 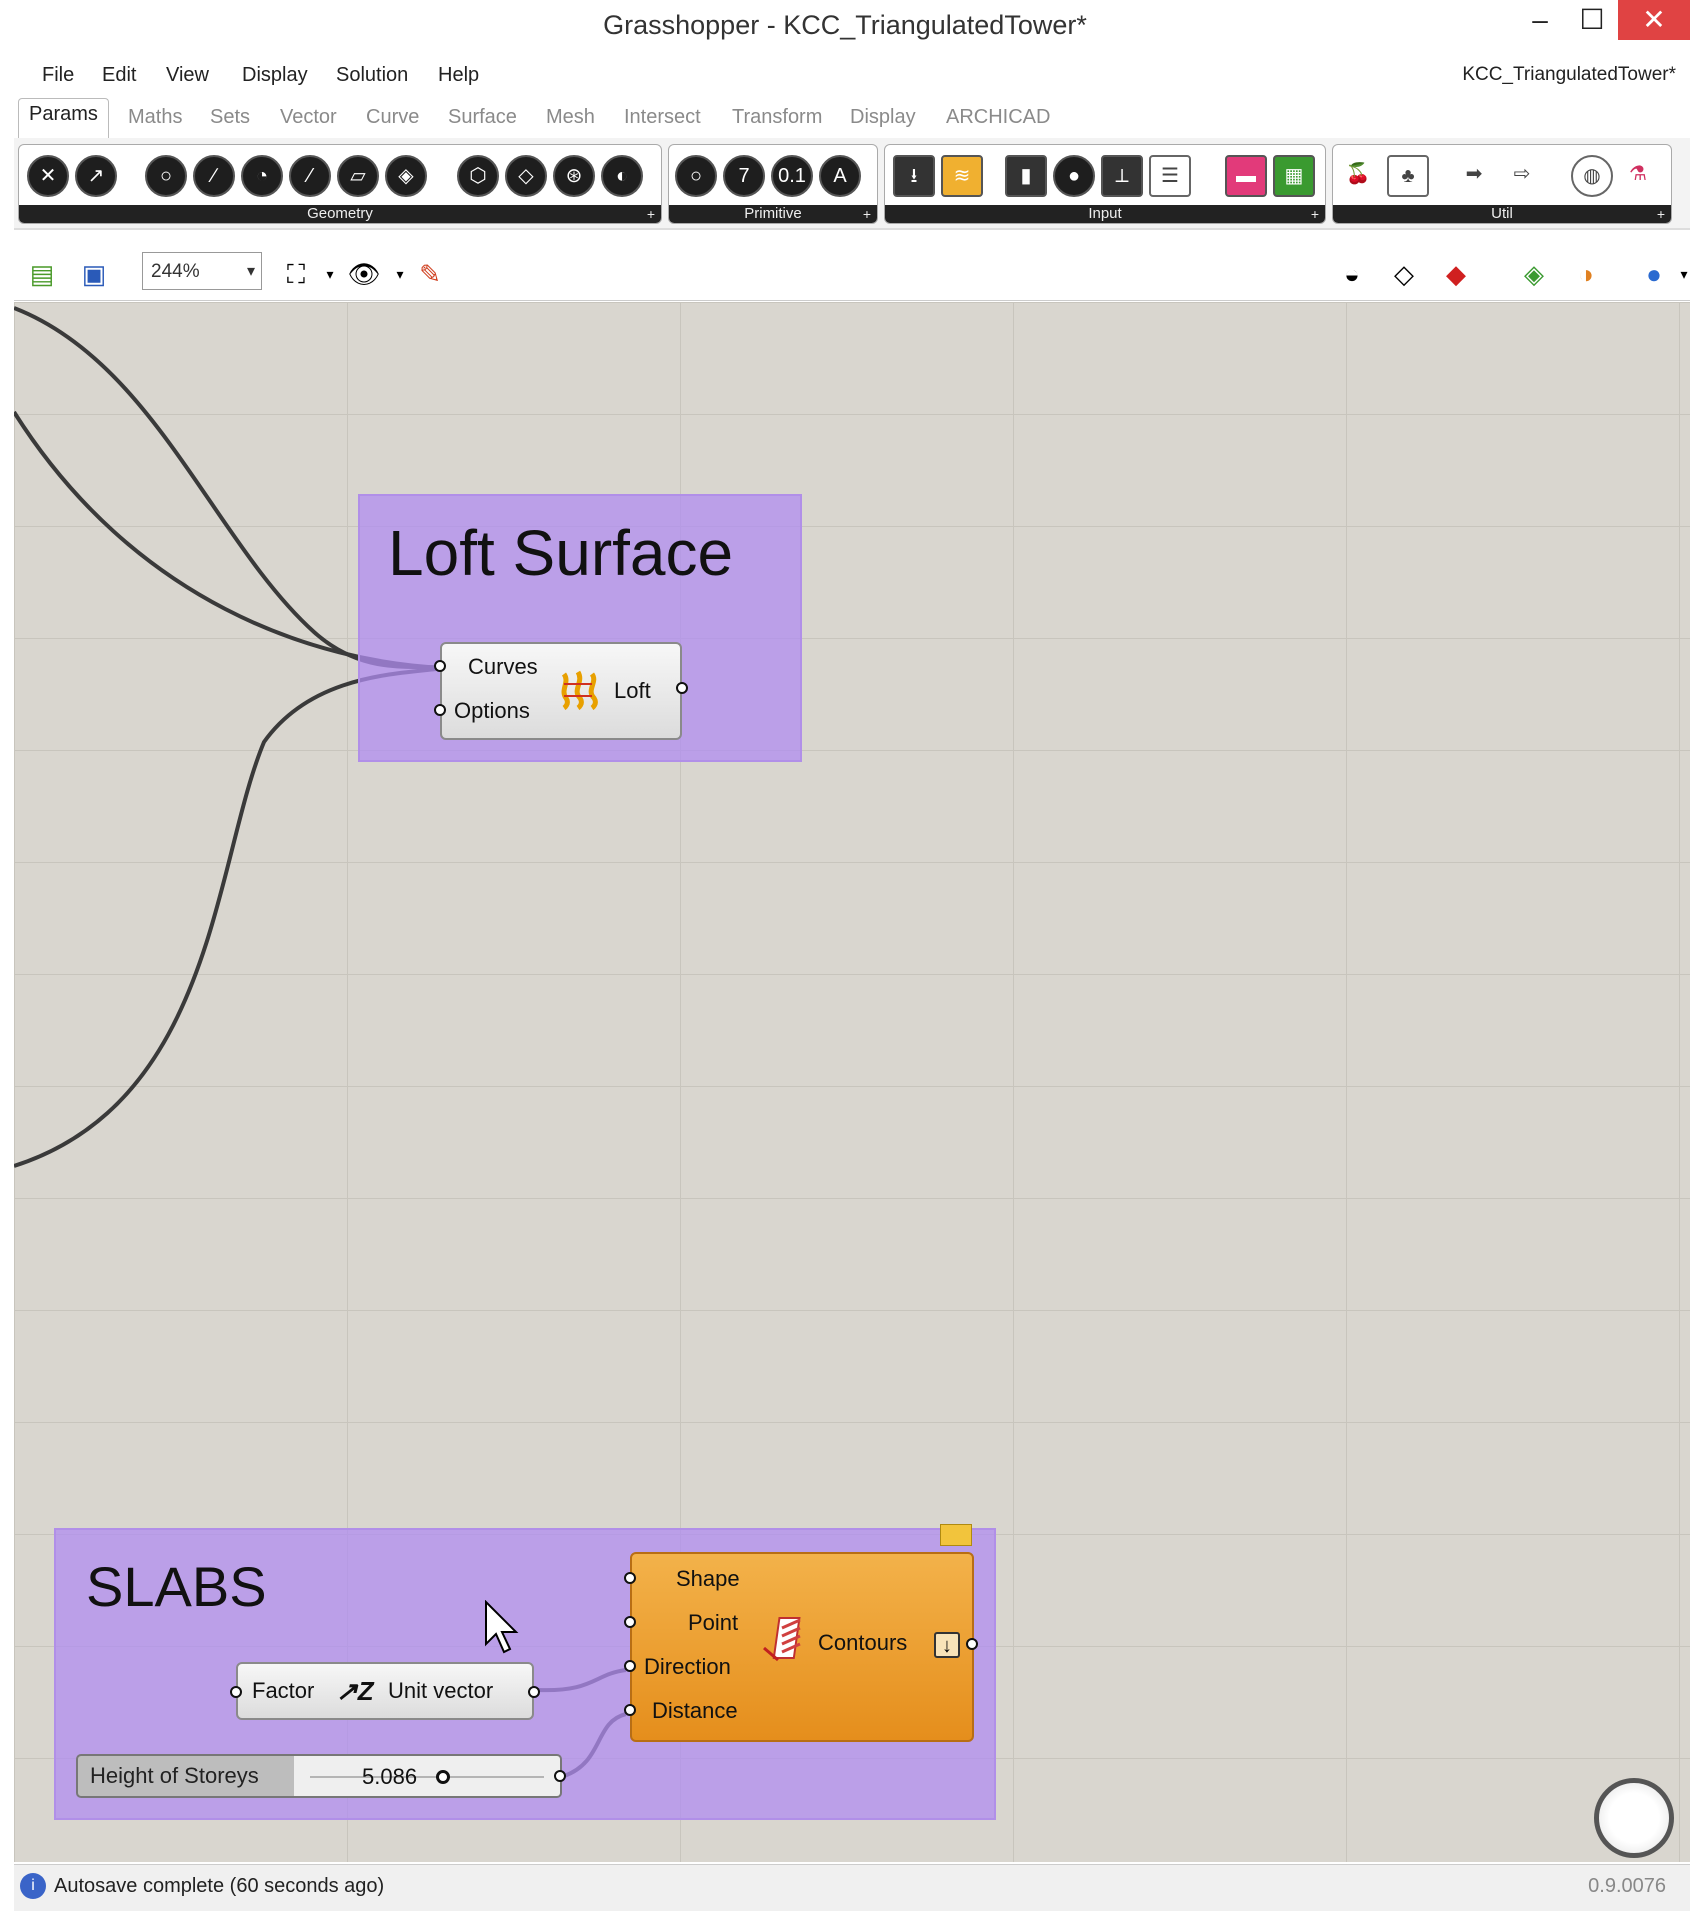 What do you see at coordinates (632, 690) in the screenshot?
I see `output-label: Loft` at bounding box center [632, 690].